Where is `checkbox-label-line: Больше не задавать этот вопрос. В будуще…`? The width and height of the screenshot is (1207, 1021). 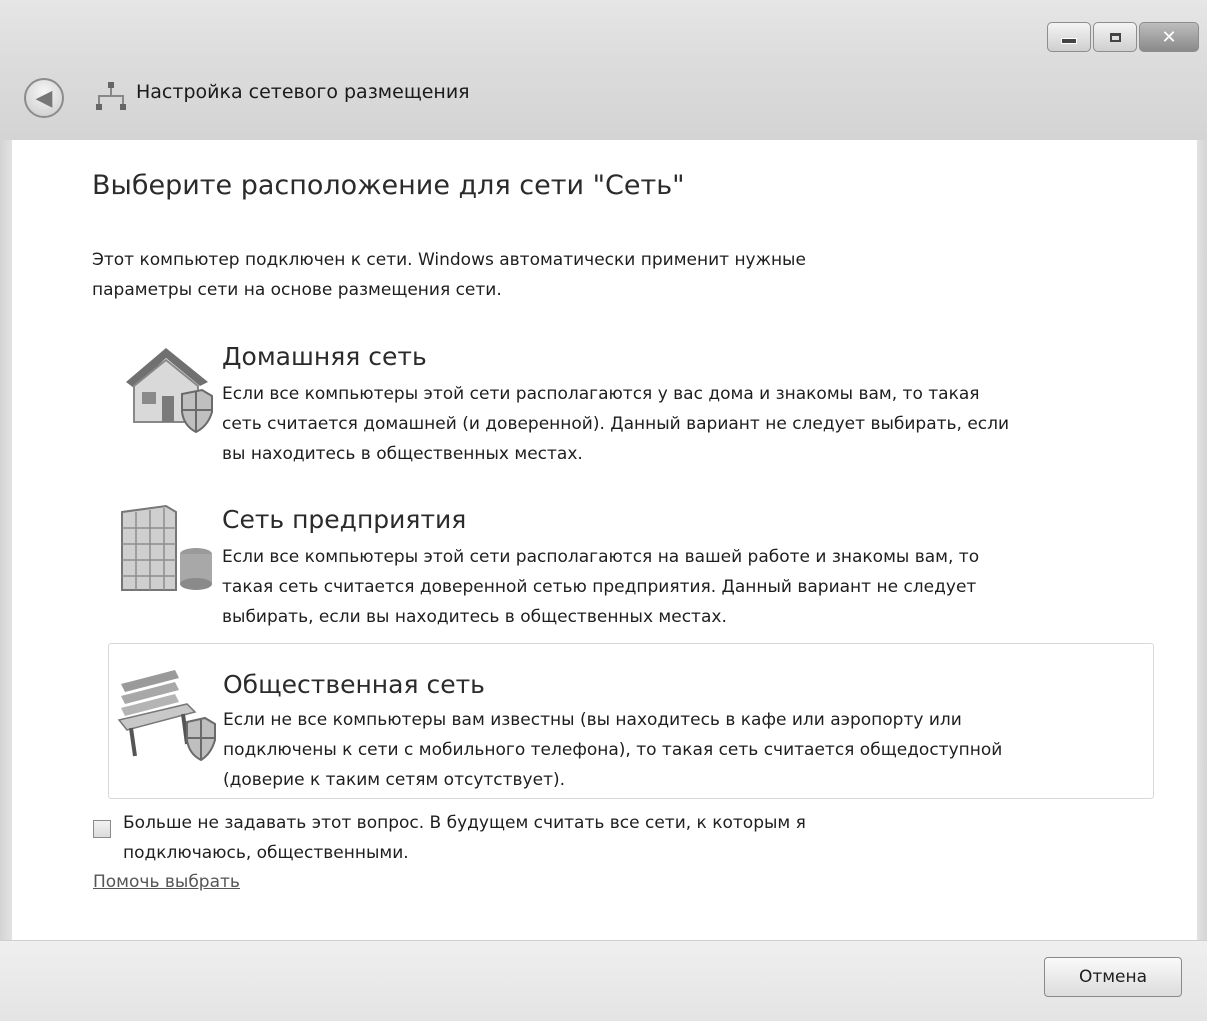 checkbox-label-line: Больше не задавать этот вопрос. В будуще… is located at coordinates (464, 823).